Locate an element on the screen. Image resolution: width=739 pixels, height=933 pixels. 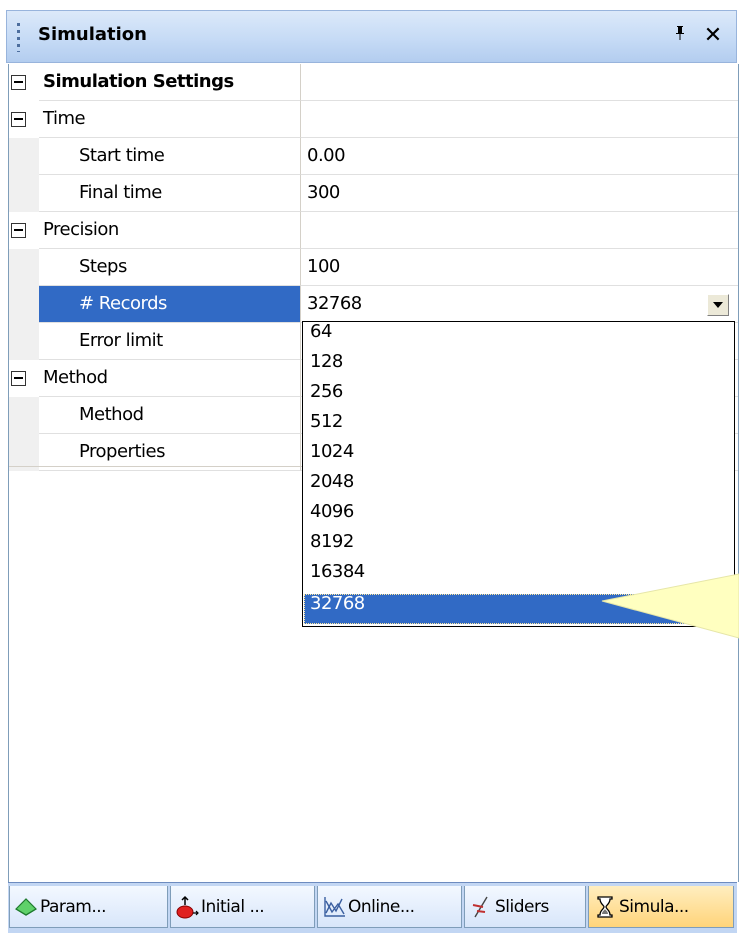
steps-value: 100 is located at coordinates (519, 267).